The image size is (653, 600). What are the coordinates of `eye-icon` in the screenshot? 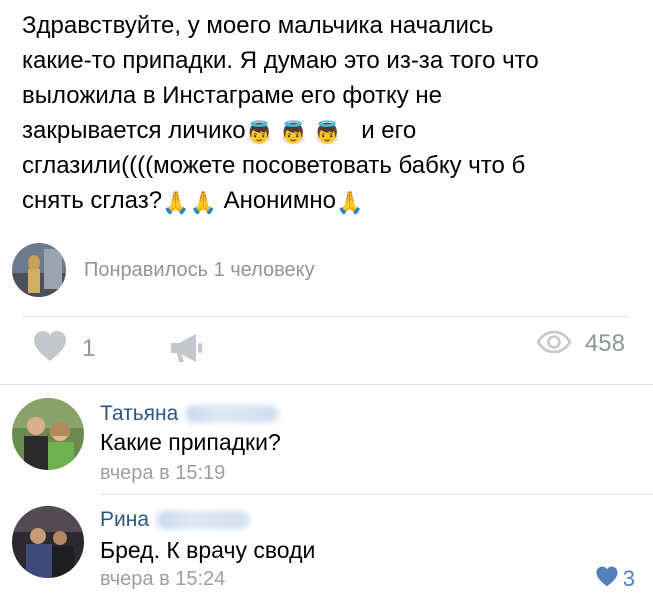 It's located at (554, 344).